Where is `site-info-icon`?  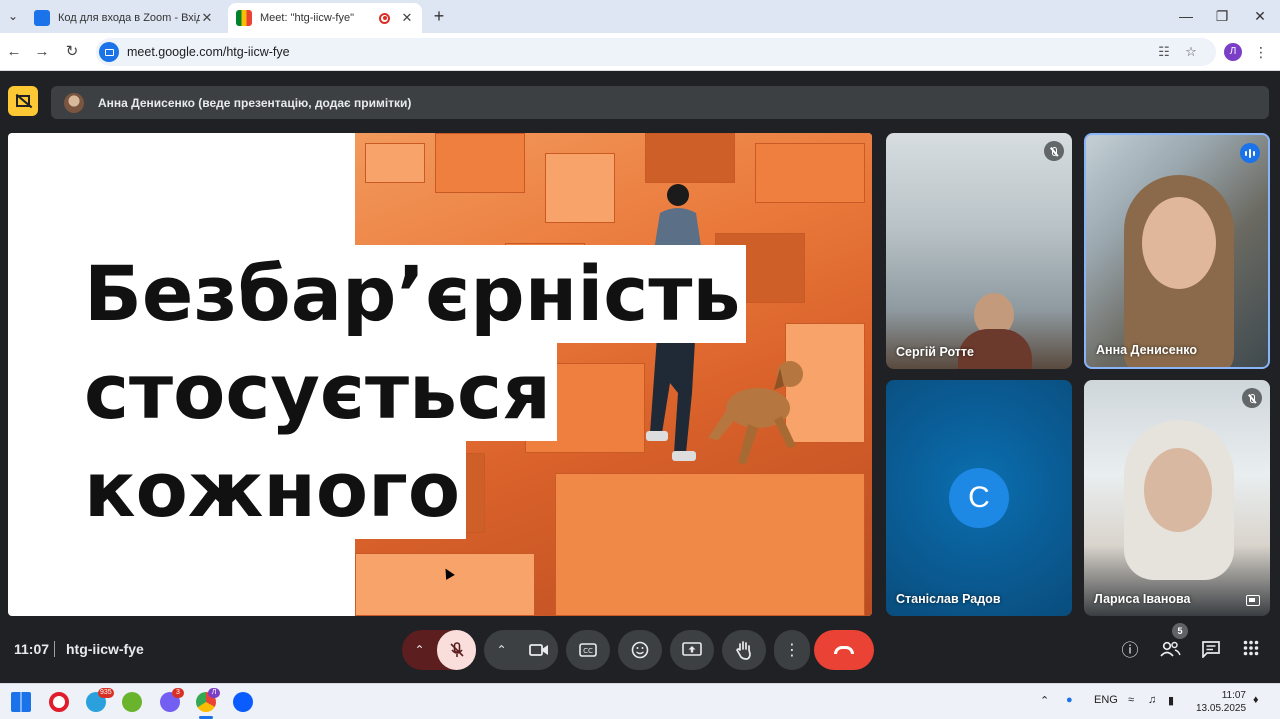 site-info-icon is located at coordinates (109, 52).